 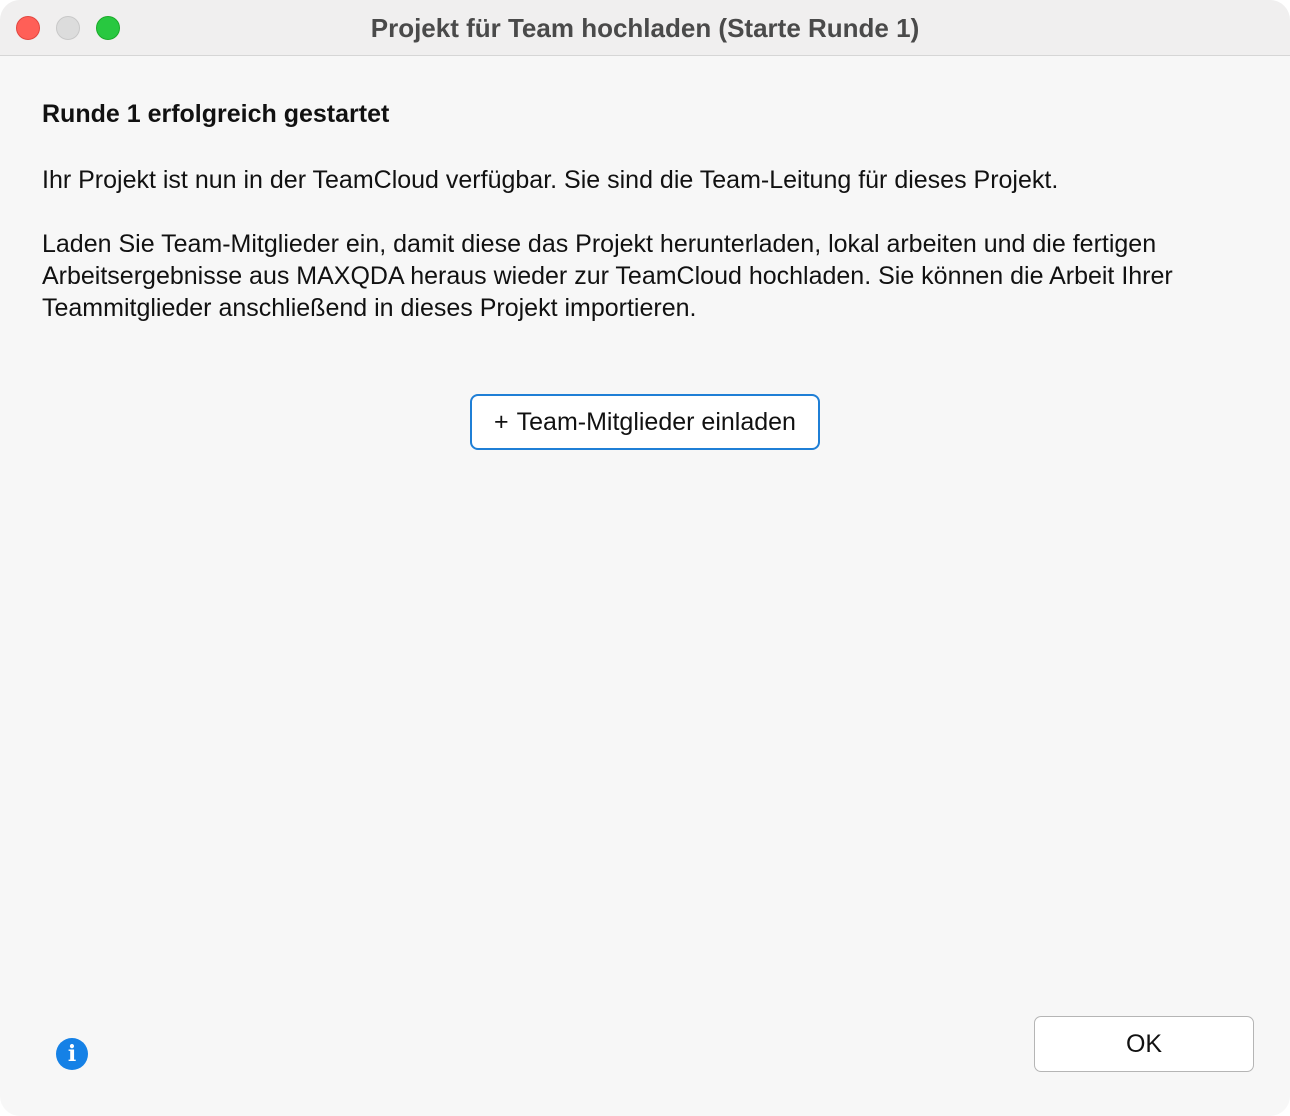 What do you see at coordinates (216, 114) in the screenshot?
I see `status-heading: Runde 1 erfolgreich gestartet` at bounding box center [216, 114].